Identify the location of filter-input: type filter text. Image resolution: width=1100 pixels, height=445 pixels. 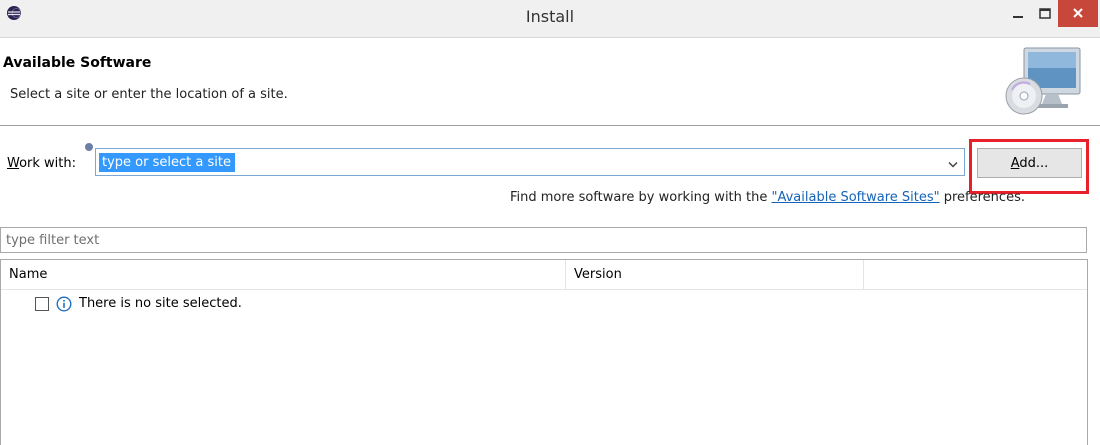
(543, 240).